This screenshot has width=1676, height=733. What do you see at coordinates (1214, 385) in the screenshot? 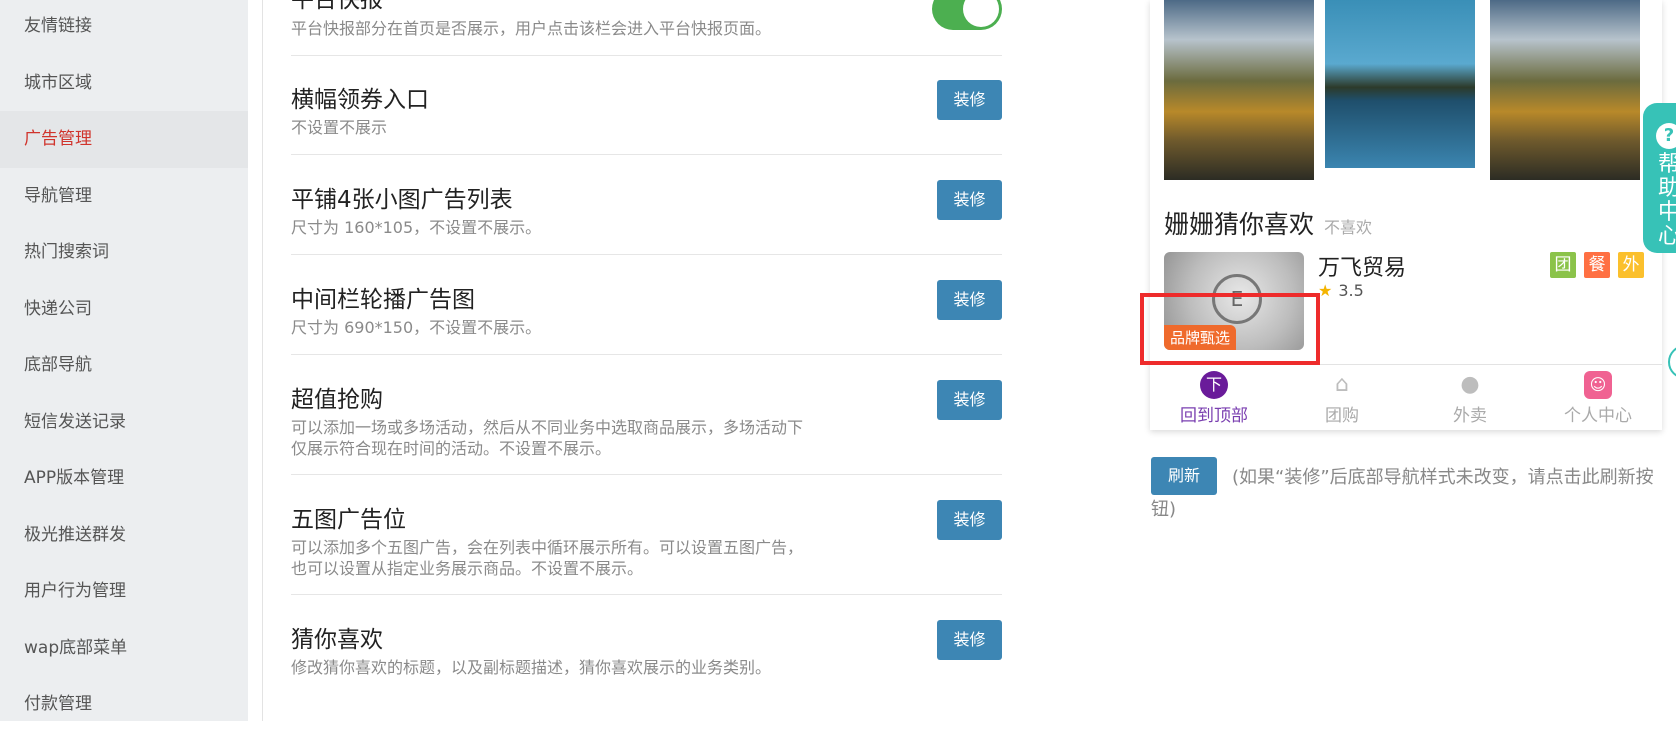
I see `arrow-top-icon: 下` at bounding box center [1214, 385].